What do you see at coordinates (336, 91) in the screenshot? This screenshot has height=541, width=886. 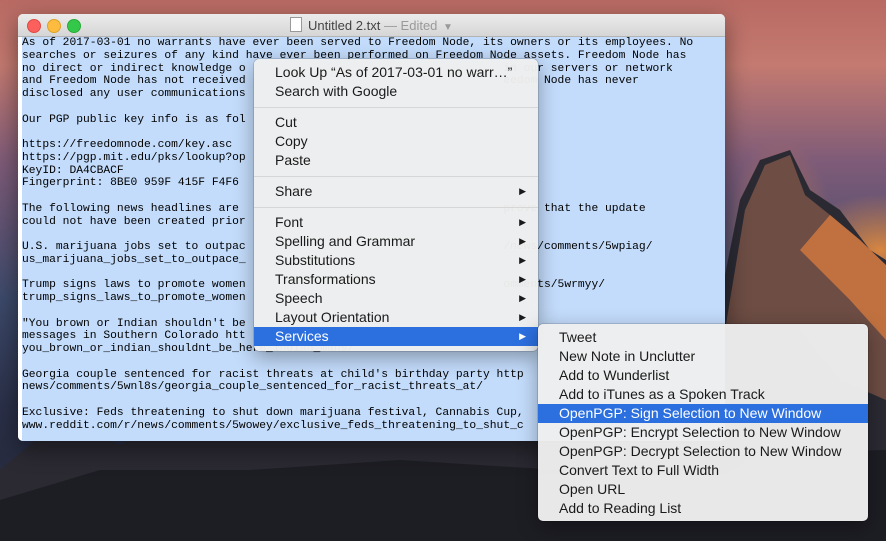 I see `menu-item-label: Search with Google` at bounding box center [336, 91].